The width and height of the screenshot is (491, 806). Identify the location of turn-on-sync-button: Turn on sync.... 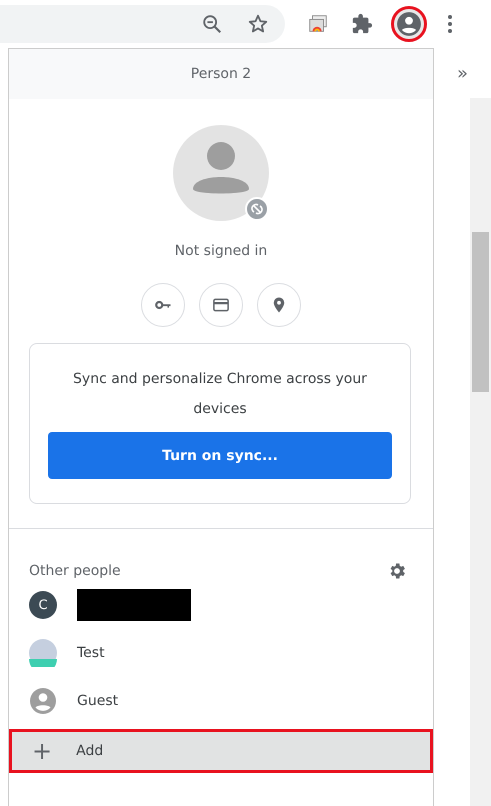
(220, 455).